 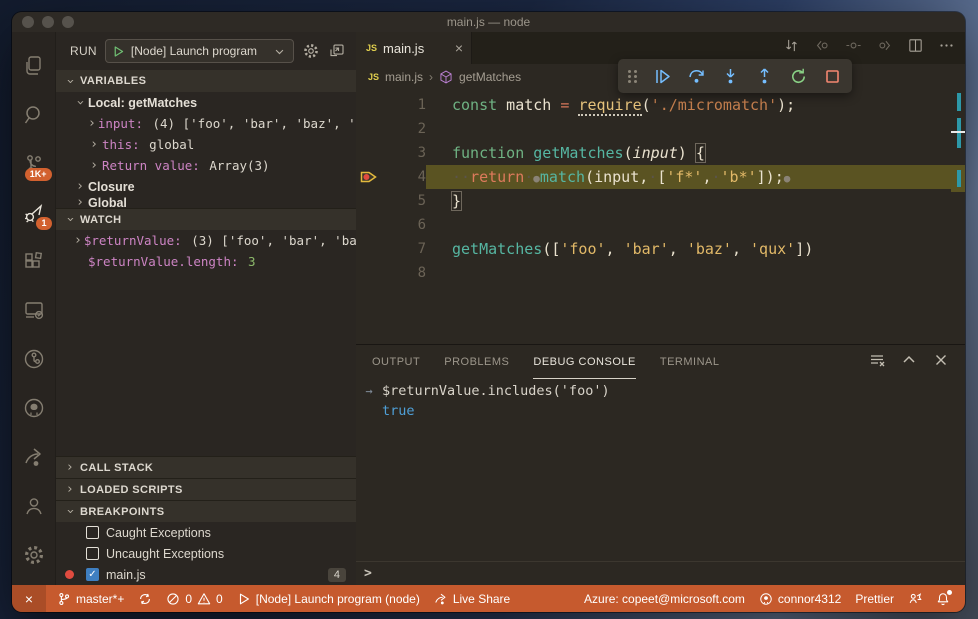 What do you see at coordinates (34, 310) in the screenshot?
I see `sidebar-item-remote-explorer` at bounding box center [34, 310].